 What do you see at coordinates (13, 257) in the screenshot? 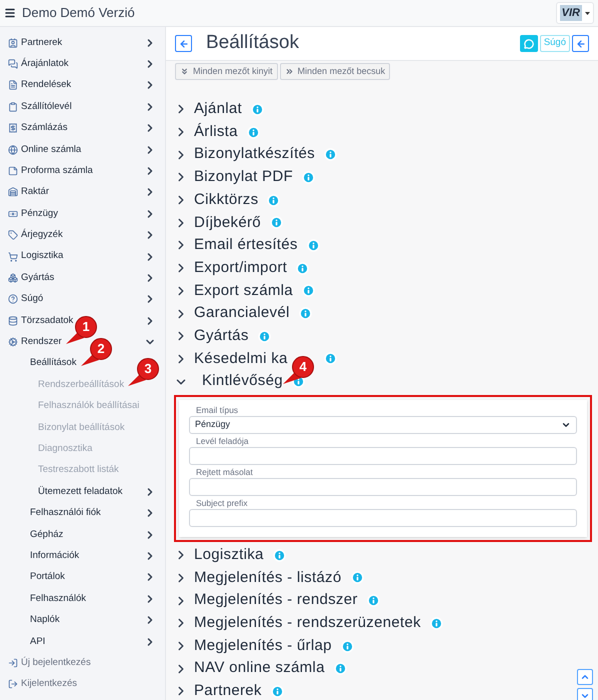
I see `cart-icon` at bounding box center [13, 257].